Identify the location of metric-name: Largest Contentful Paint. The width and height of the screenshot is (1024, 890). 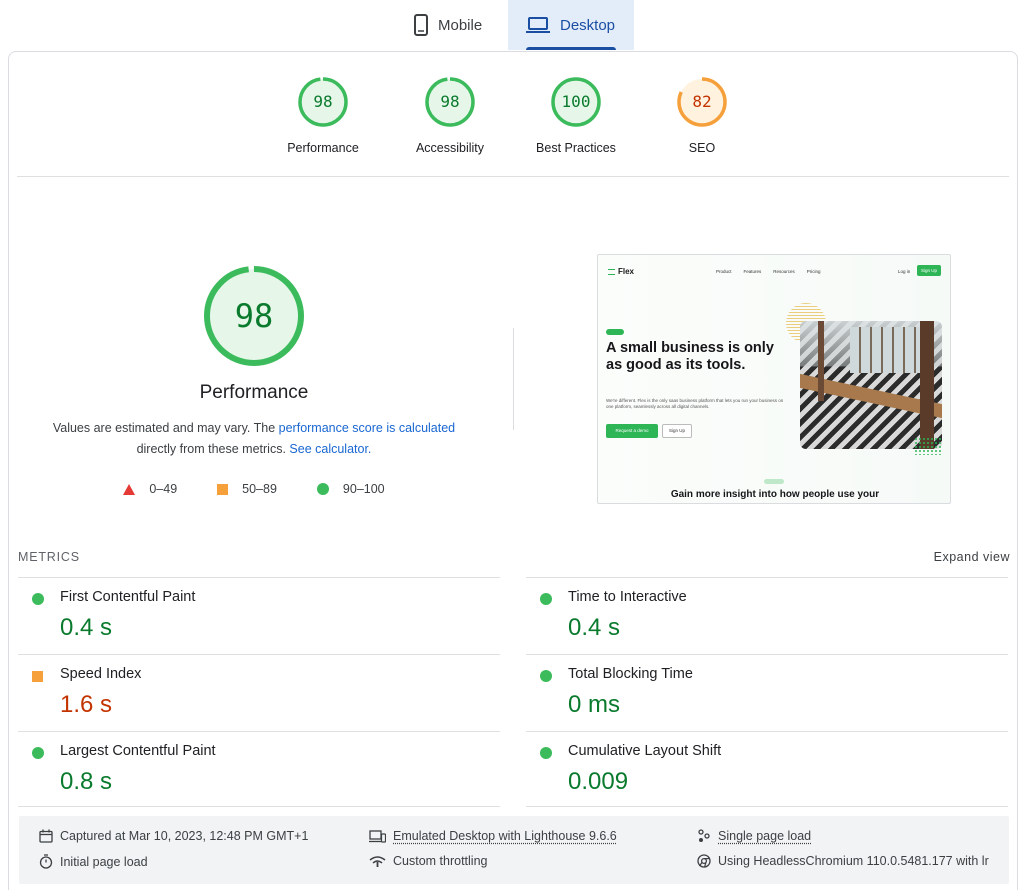
(138, 751).